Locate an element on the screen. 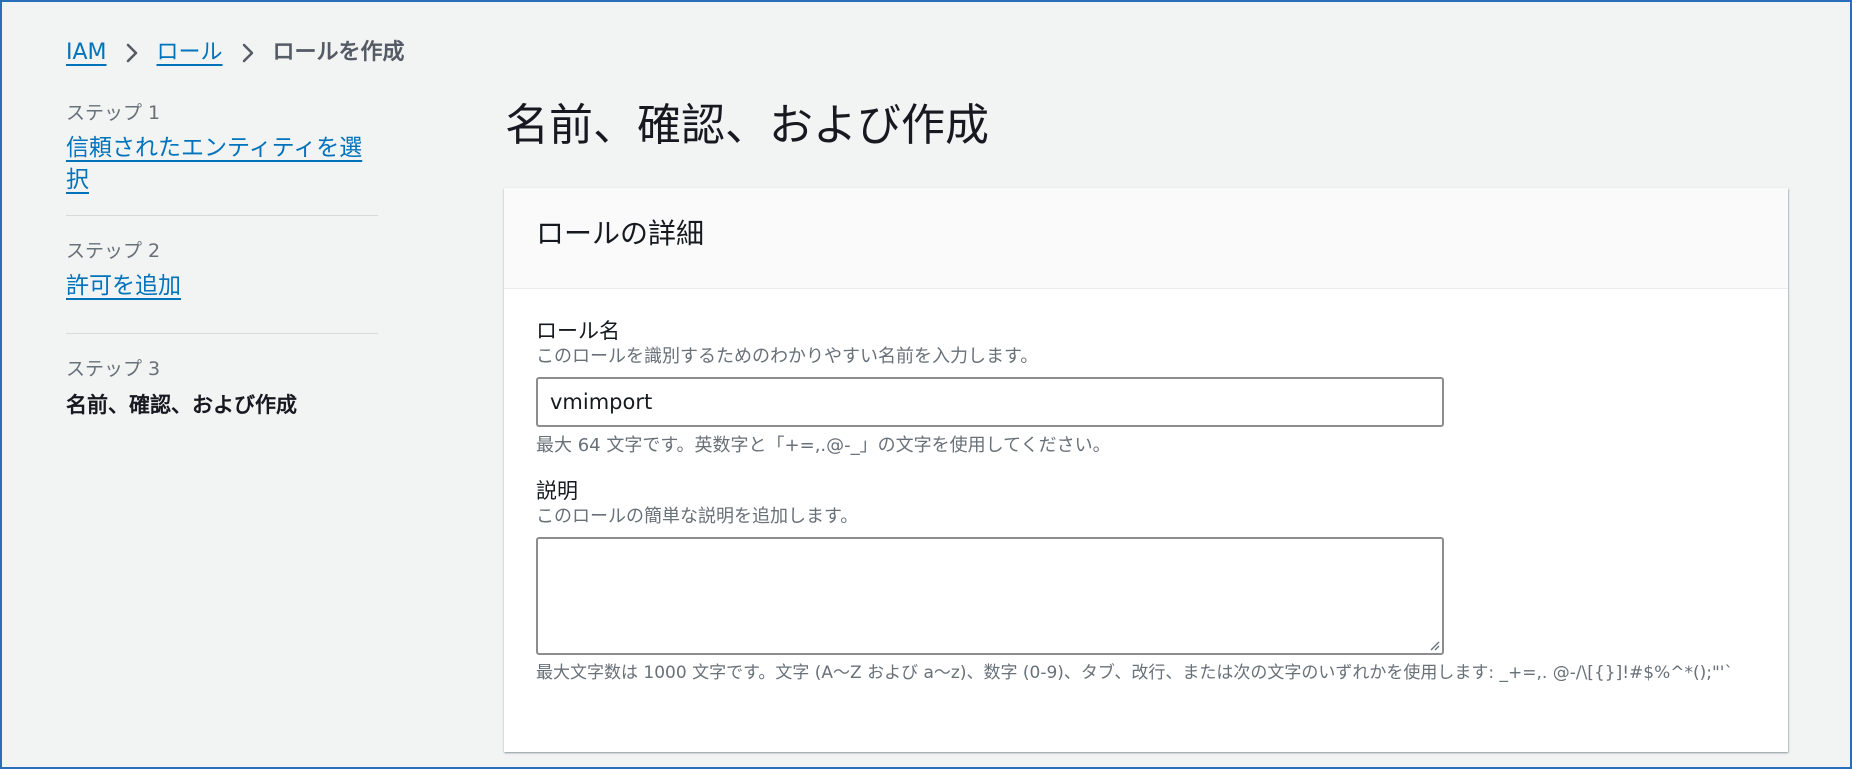  breadcrumb-current: ロールを作成 is located at coordinates (338, 52).